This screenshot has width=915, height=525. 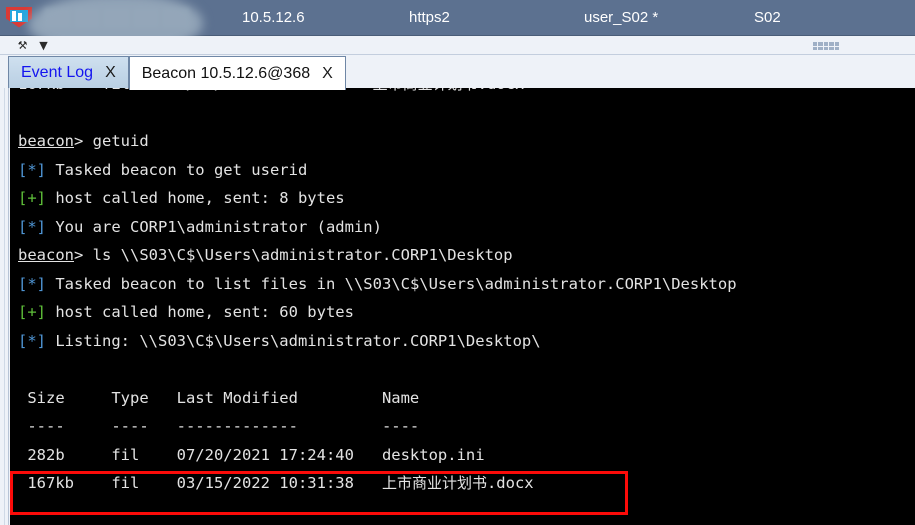 I want to click on tab-event-log-close-icon: X, so click(x=110, y=73).